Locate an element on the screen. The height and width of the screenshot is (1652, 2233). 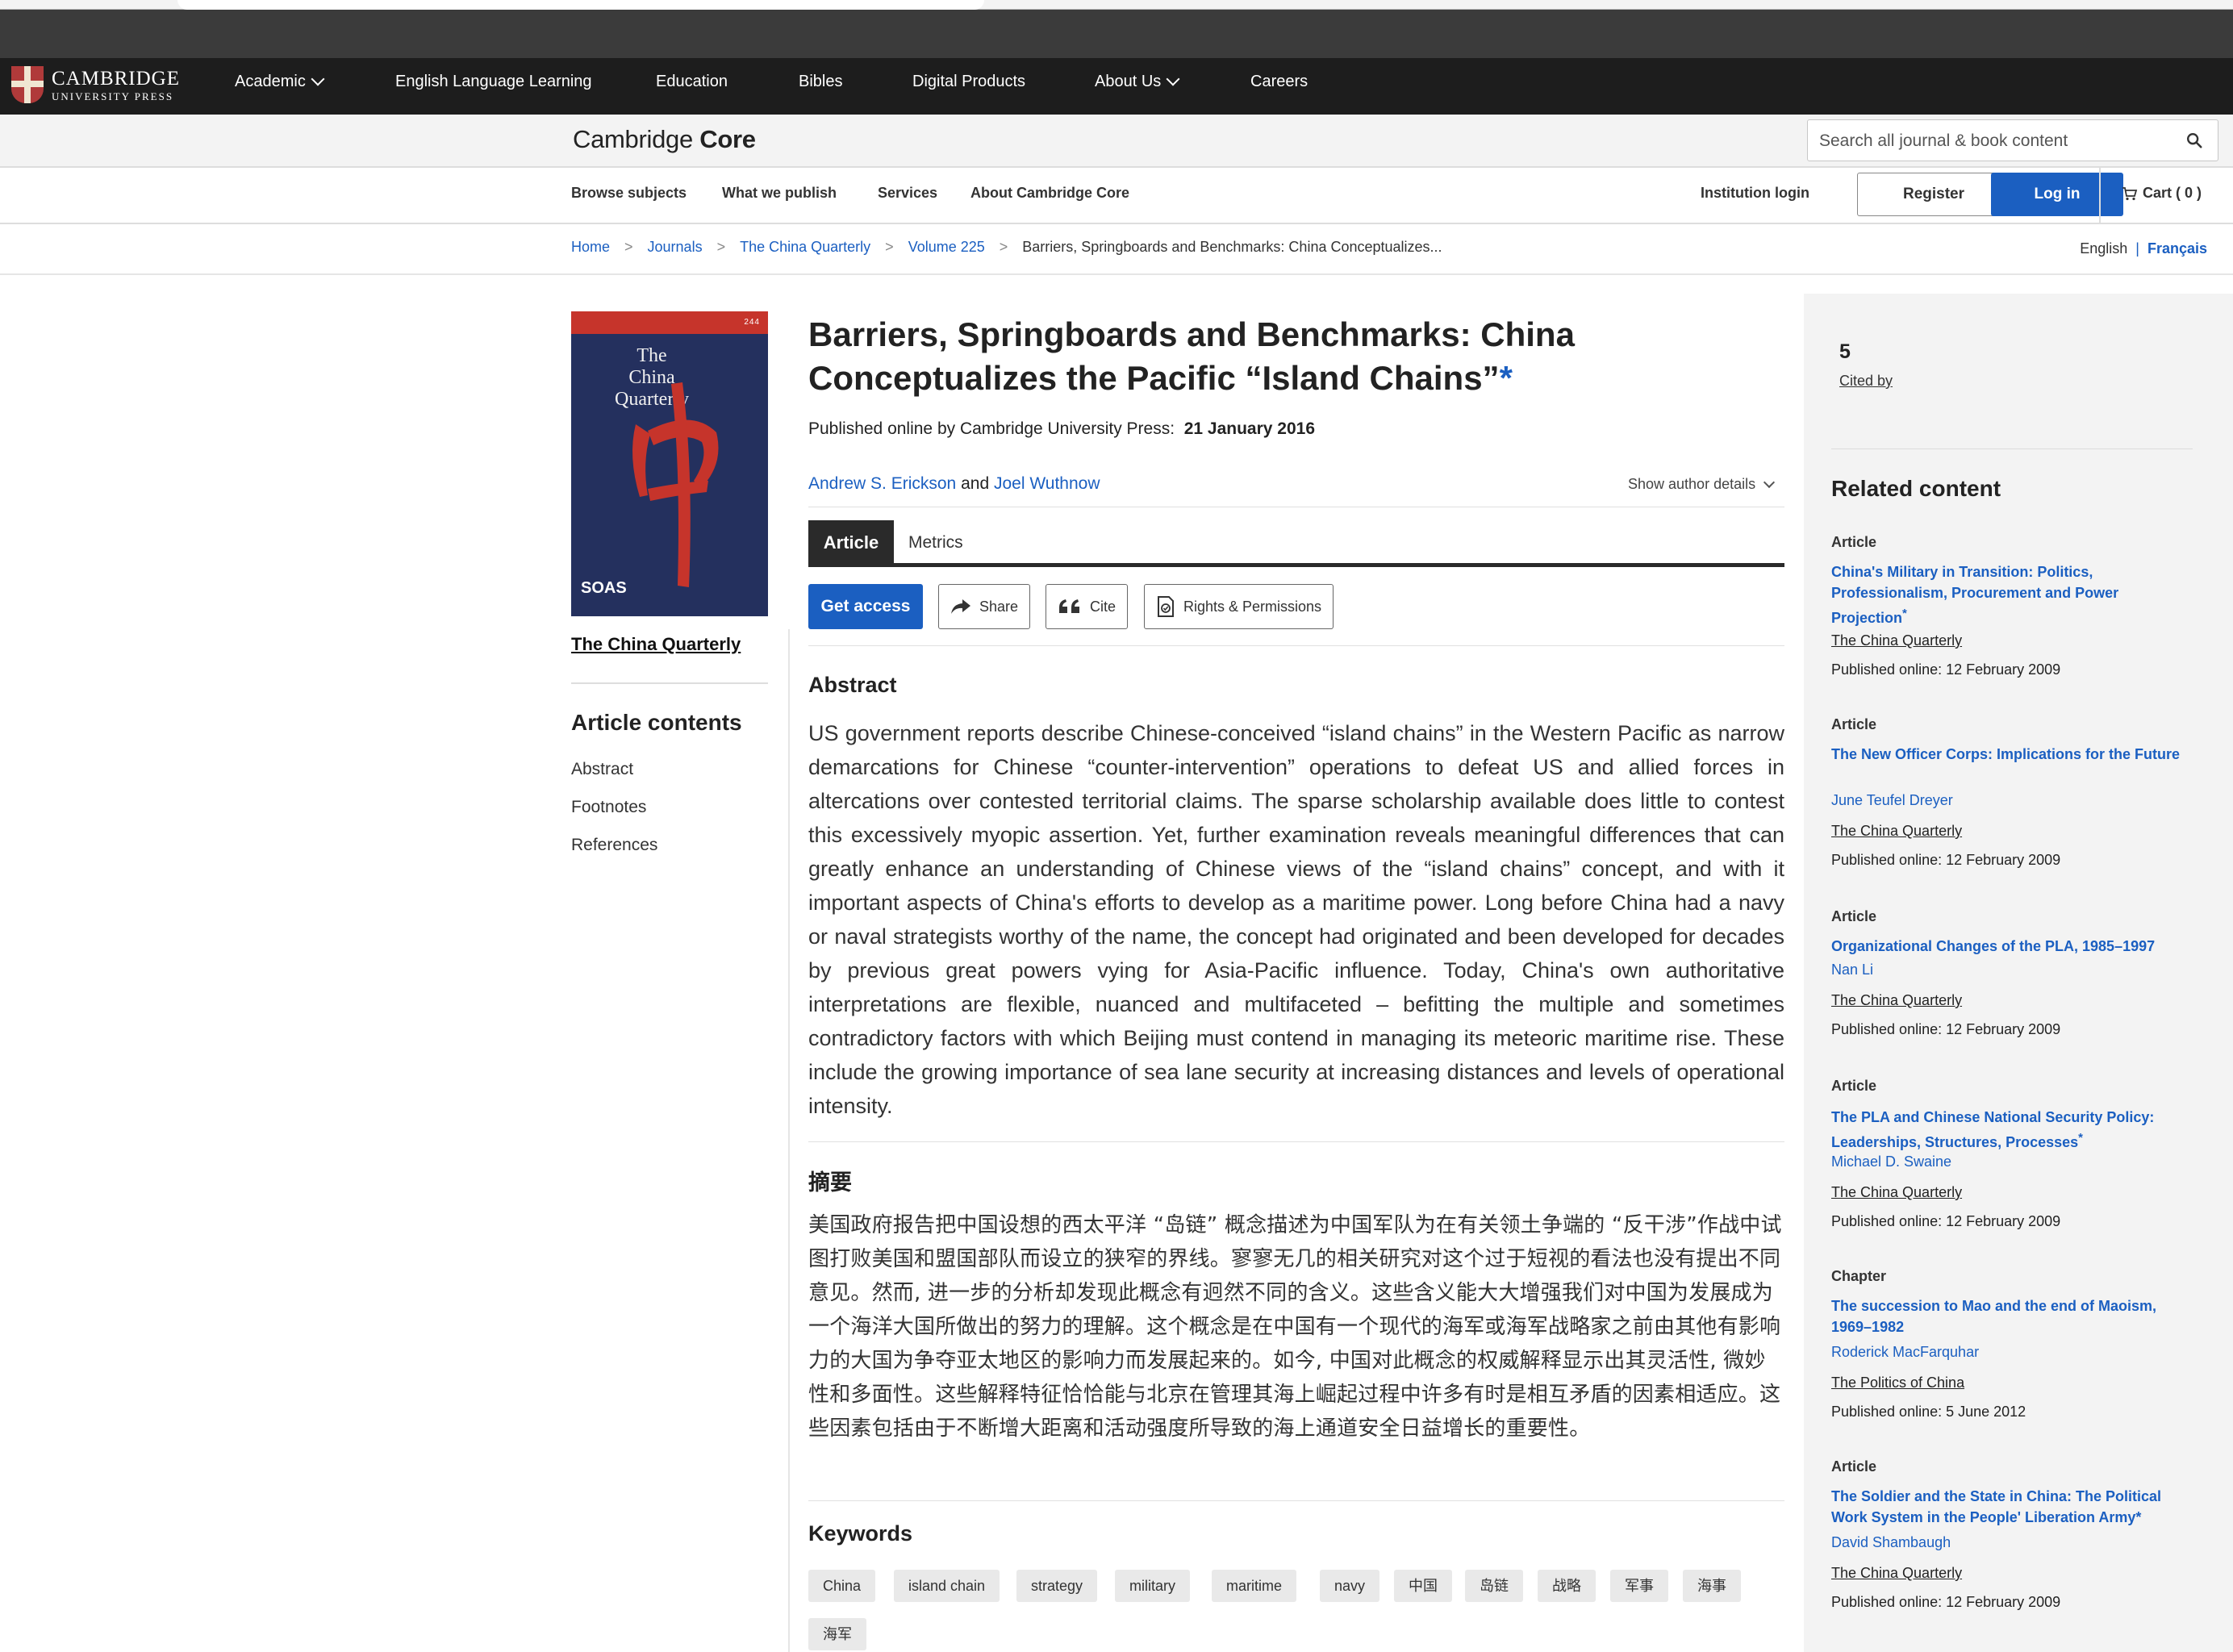
abstract-heading: Abstract is located at coordinates (852, 685).